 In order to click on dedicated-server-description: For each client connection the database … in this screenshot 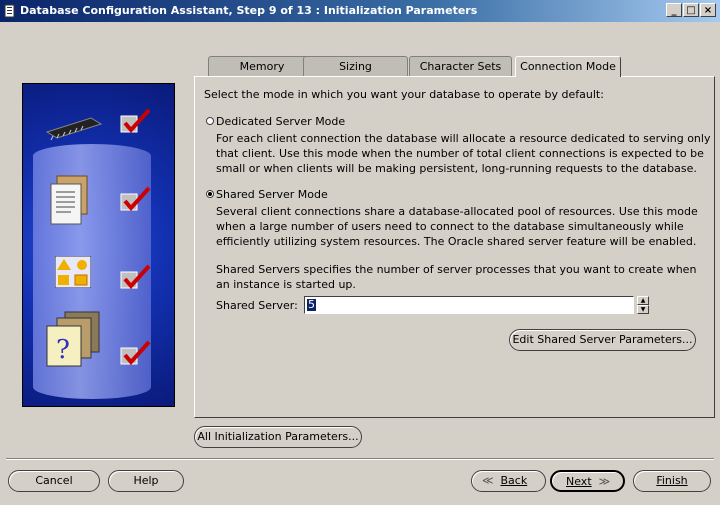, I will do `click(463, 153)`.